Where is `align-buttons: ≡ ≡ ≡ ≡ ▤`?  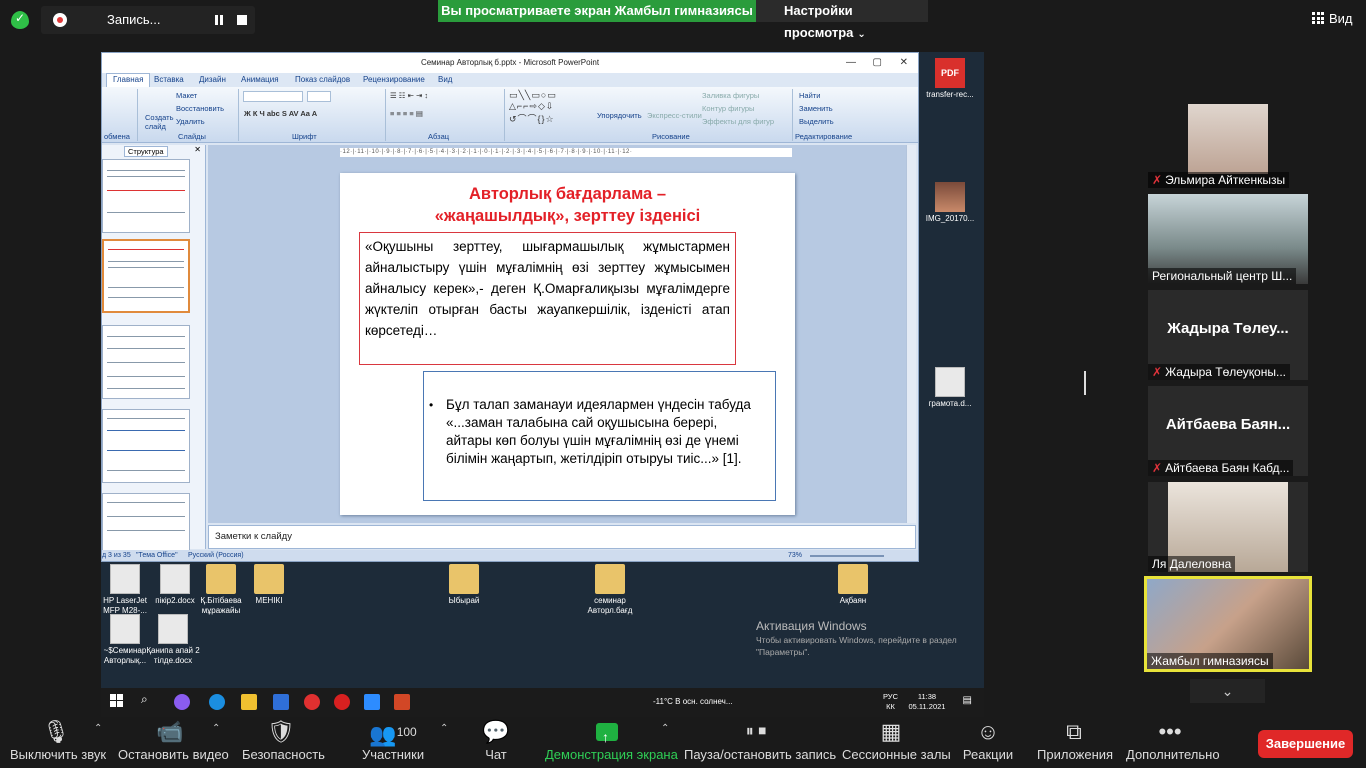 align-buttons: ≡ ≡ ≡ ≡ ▤ is located at coordinates (406, 113).